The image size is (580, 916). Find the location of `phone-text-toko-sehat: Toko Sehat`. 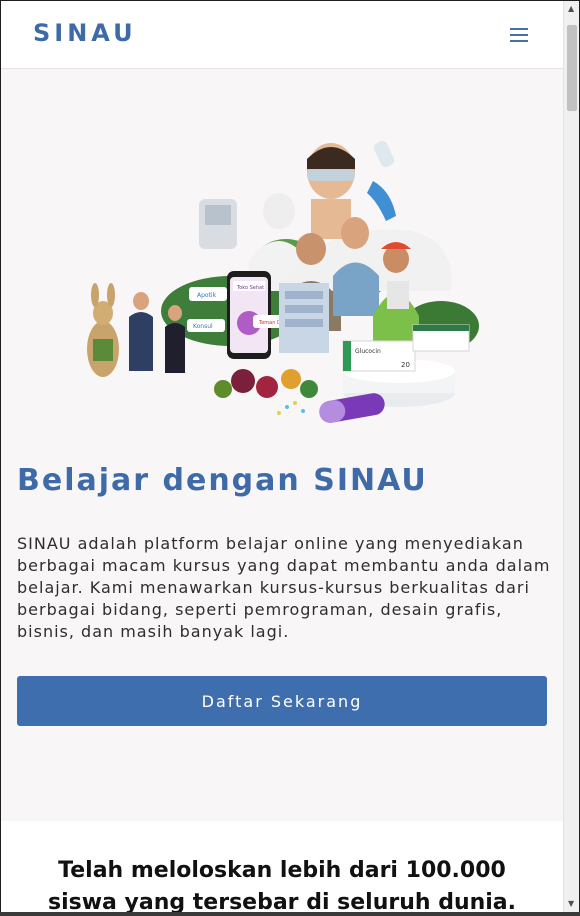

phone-text-toko-sehat: Toko Sehat is located at coordinates (250, 288).